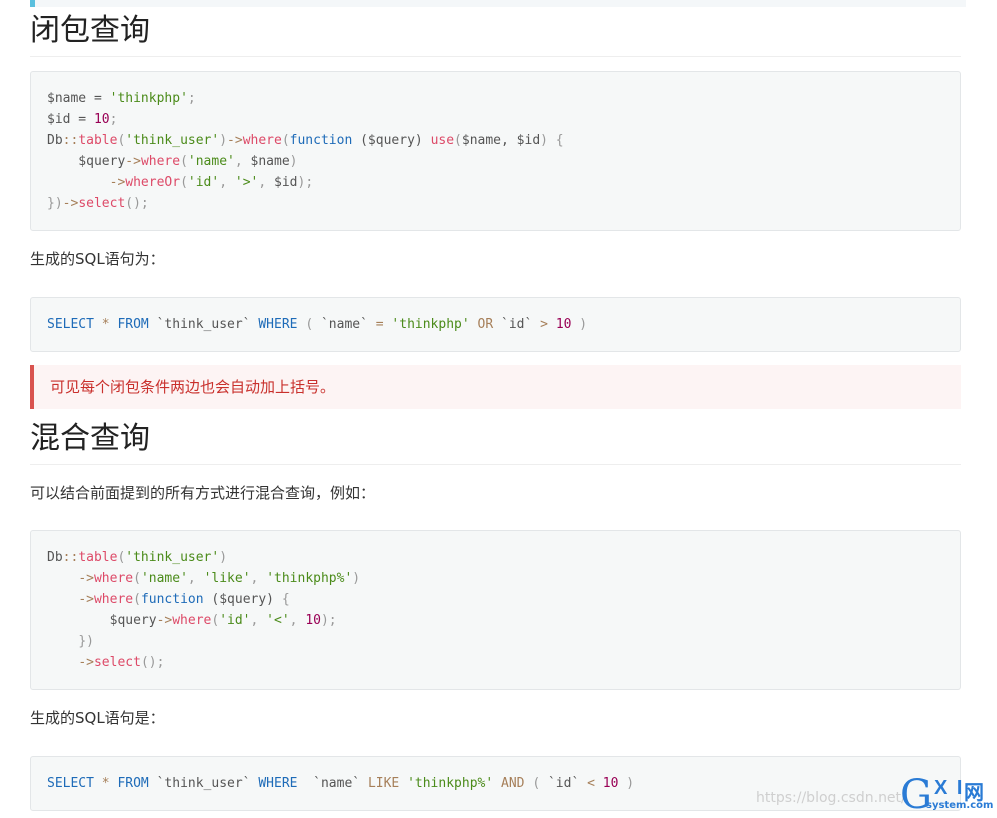 The height and width of the screenshot is (818, 997). I want to click on code-line: })->select();, so click(98, 203).